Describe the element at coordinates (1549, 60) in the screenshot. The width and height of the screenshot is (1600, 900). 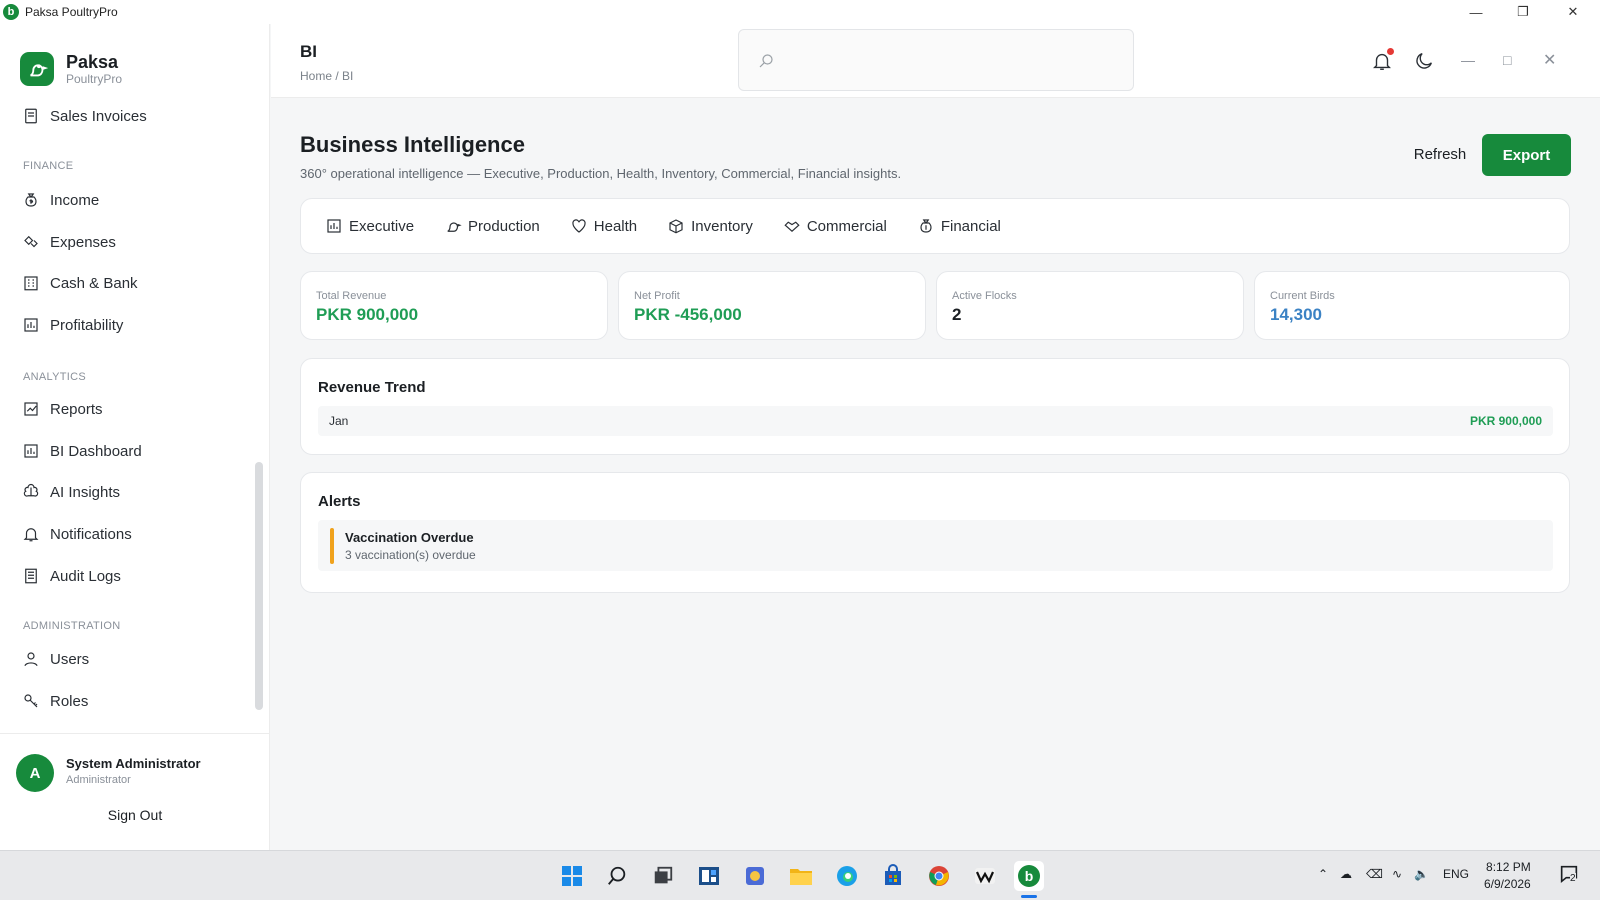
I see `app-close-button: ✕` at that location.